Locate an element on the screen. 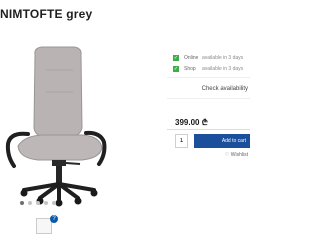 The height and width of the screenshot is (250, 320). check-availability-link: Check availability is located at coordinates (208, 88).